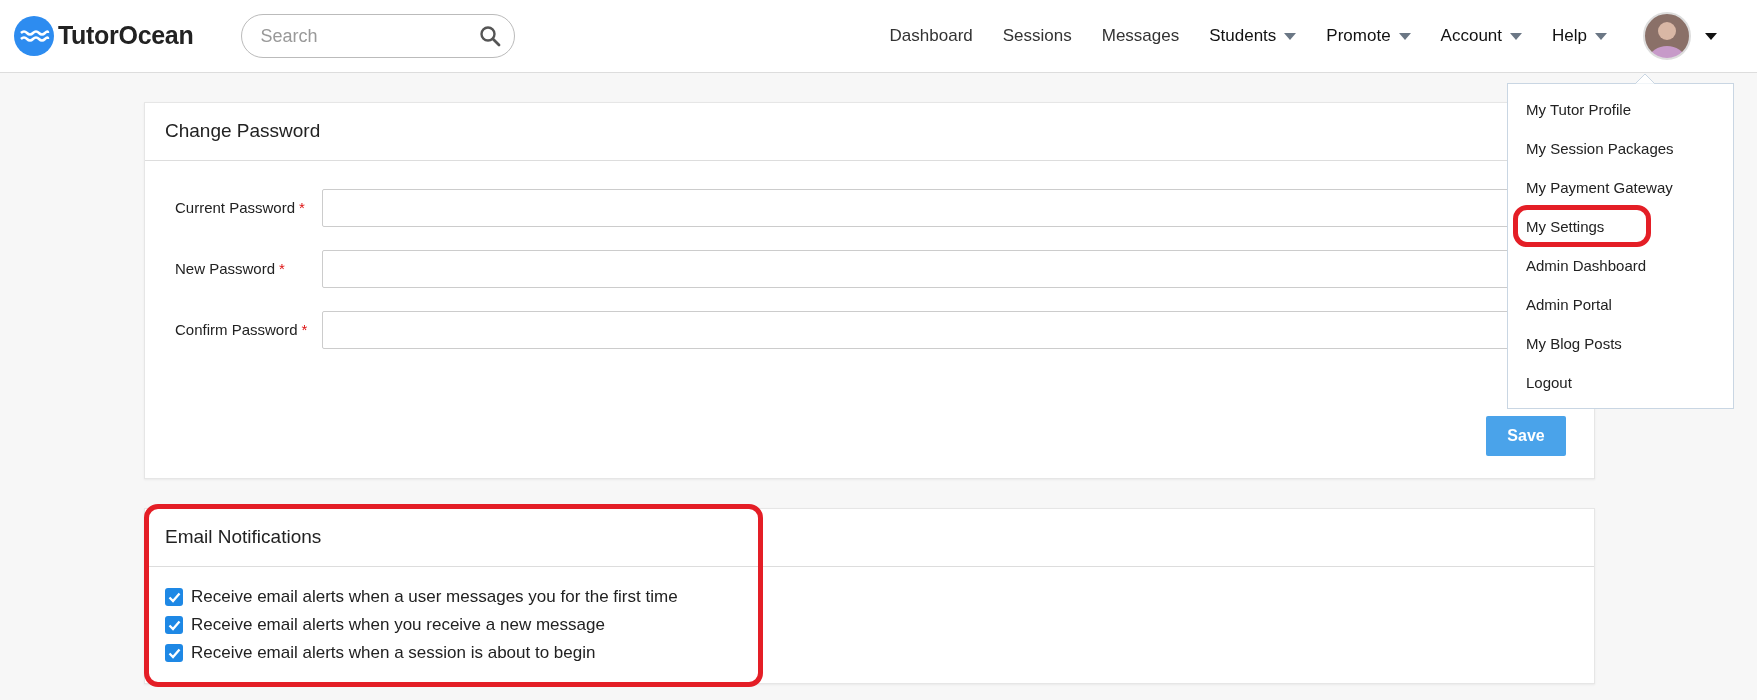  Describe the element at coordinates (1481, 36) in the screenshot. I see `nav-link: Account` at that location.